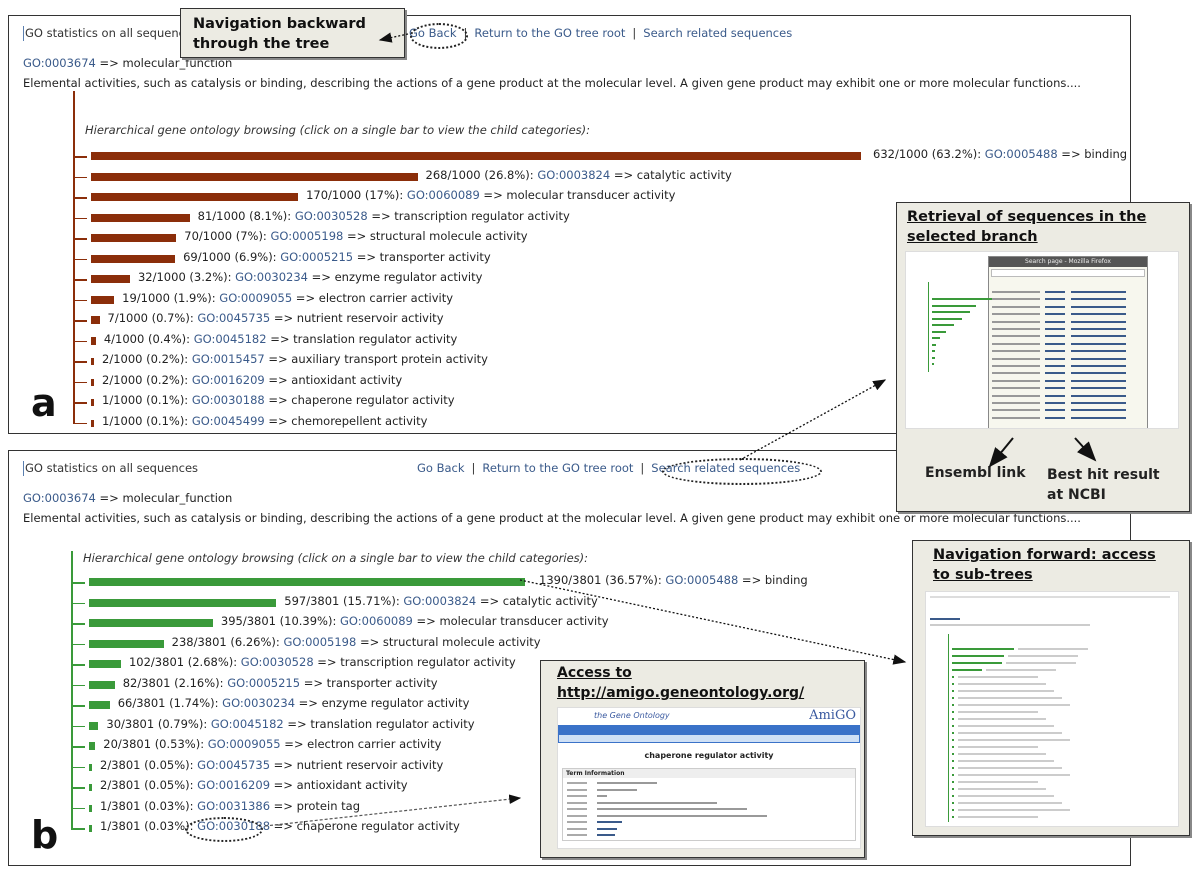 This screenshot has height=877, width=1200. What do you see at coordinates (1092, 154) in the screenshot?
I see `go-term-name: => binding` at bounding box center [1092, 154].